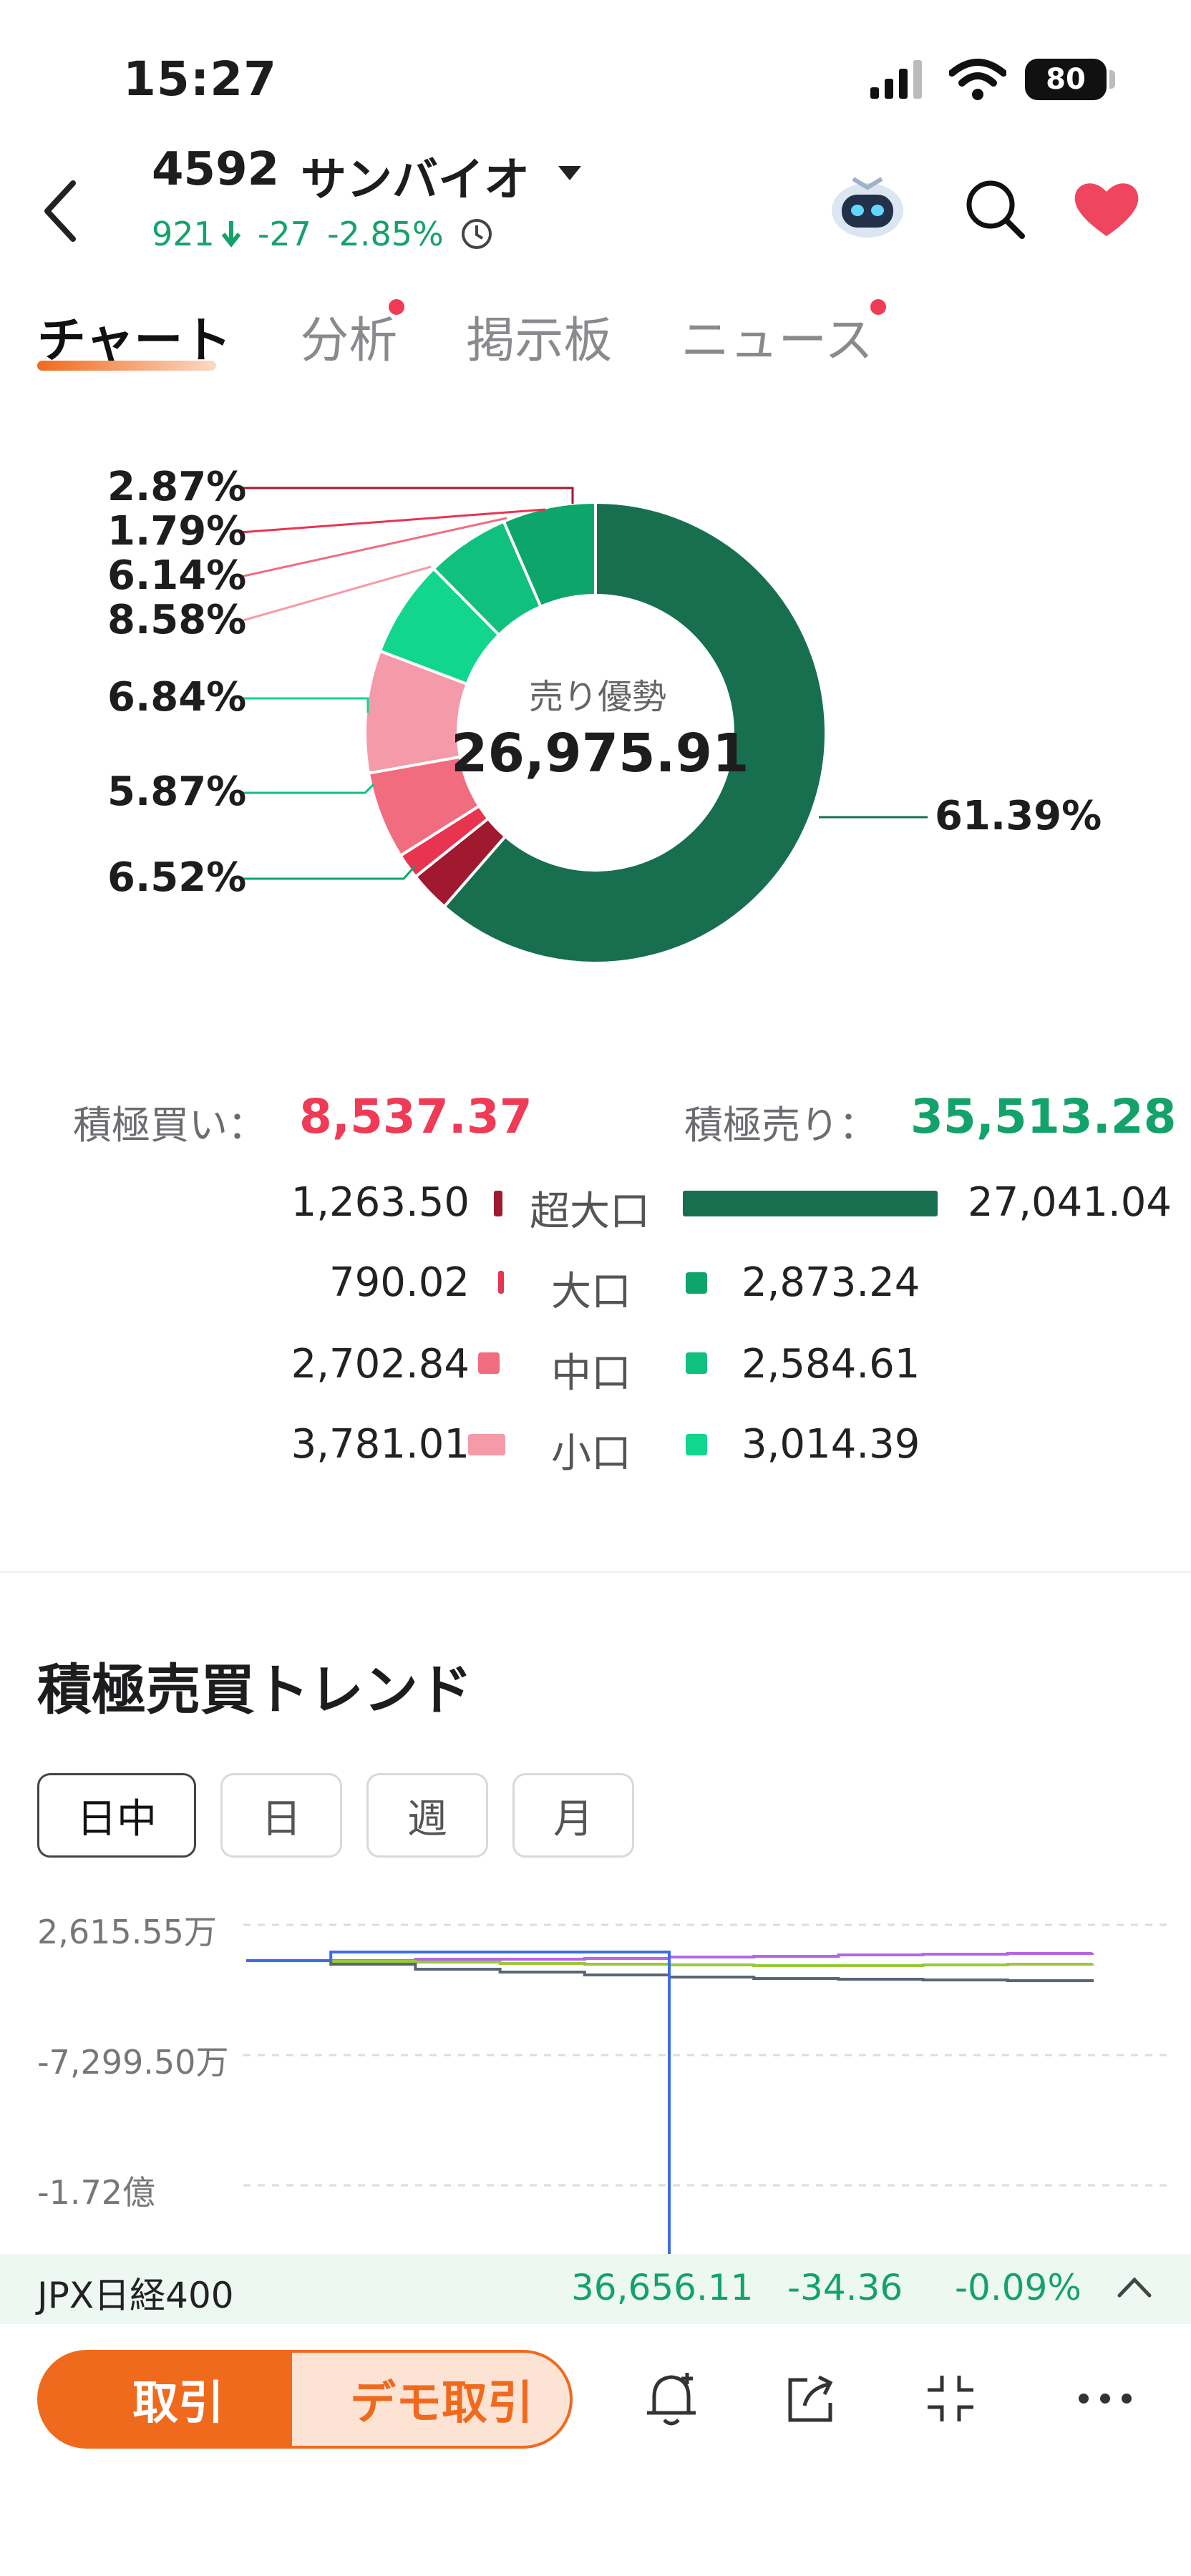 The width and height of the screenshot is (1191, 2576). What do you see at coordinates (600, 753) in the screenshot?
I see `donut-center-value: 26,975.91` at bounding box center [600, 753].